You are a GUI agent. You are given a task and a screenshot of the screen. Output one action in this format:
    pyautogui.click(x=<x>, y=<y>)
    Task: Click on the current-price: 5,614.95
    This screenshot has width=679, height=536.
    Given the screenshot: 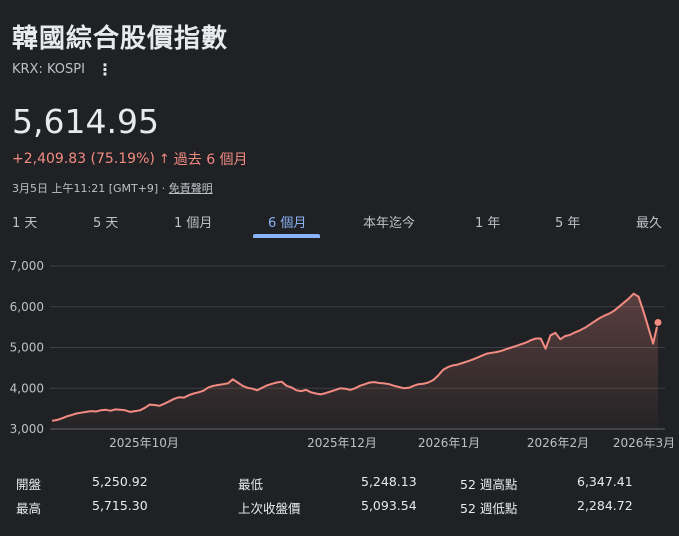 What is the action you would take?
    pyautogui.click(x=85, y=121)
    